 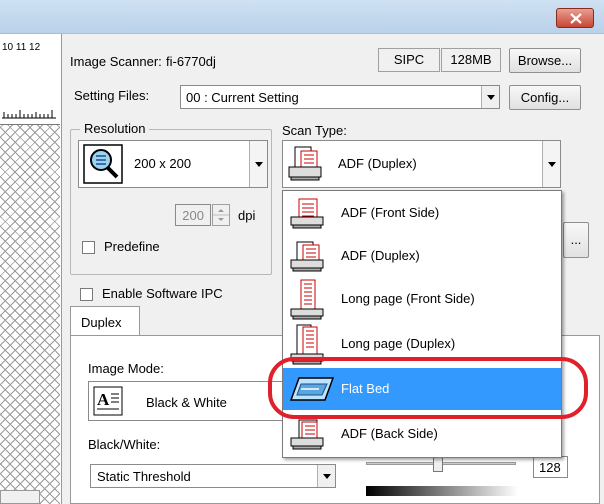 I want to click on dpi-spinner, so click(x=221, y=215).